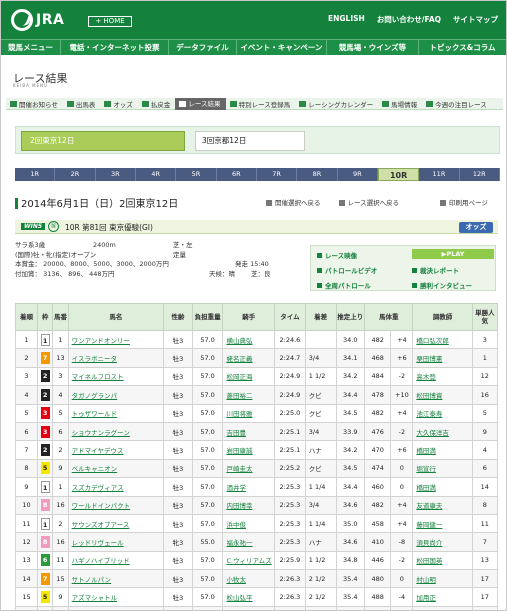 The width and height of the screenshot is (507, 611). I want to click on cell-jockey: 福永祐一, so click(249, 542).